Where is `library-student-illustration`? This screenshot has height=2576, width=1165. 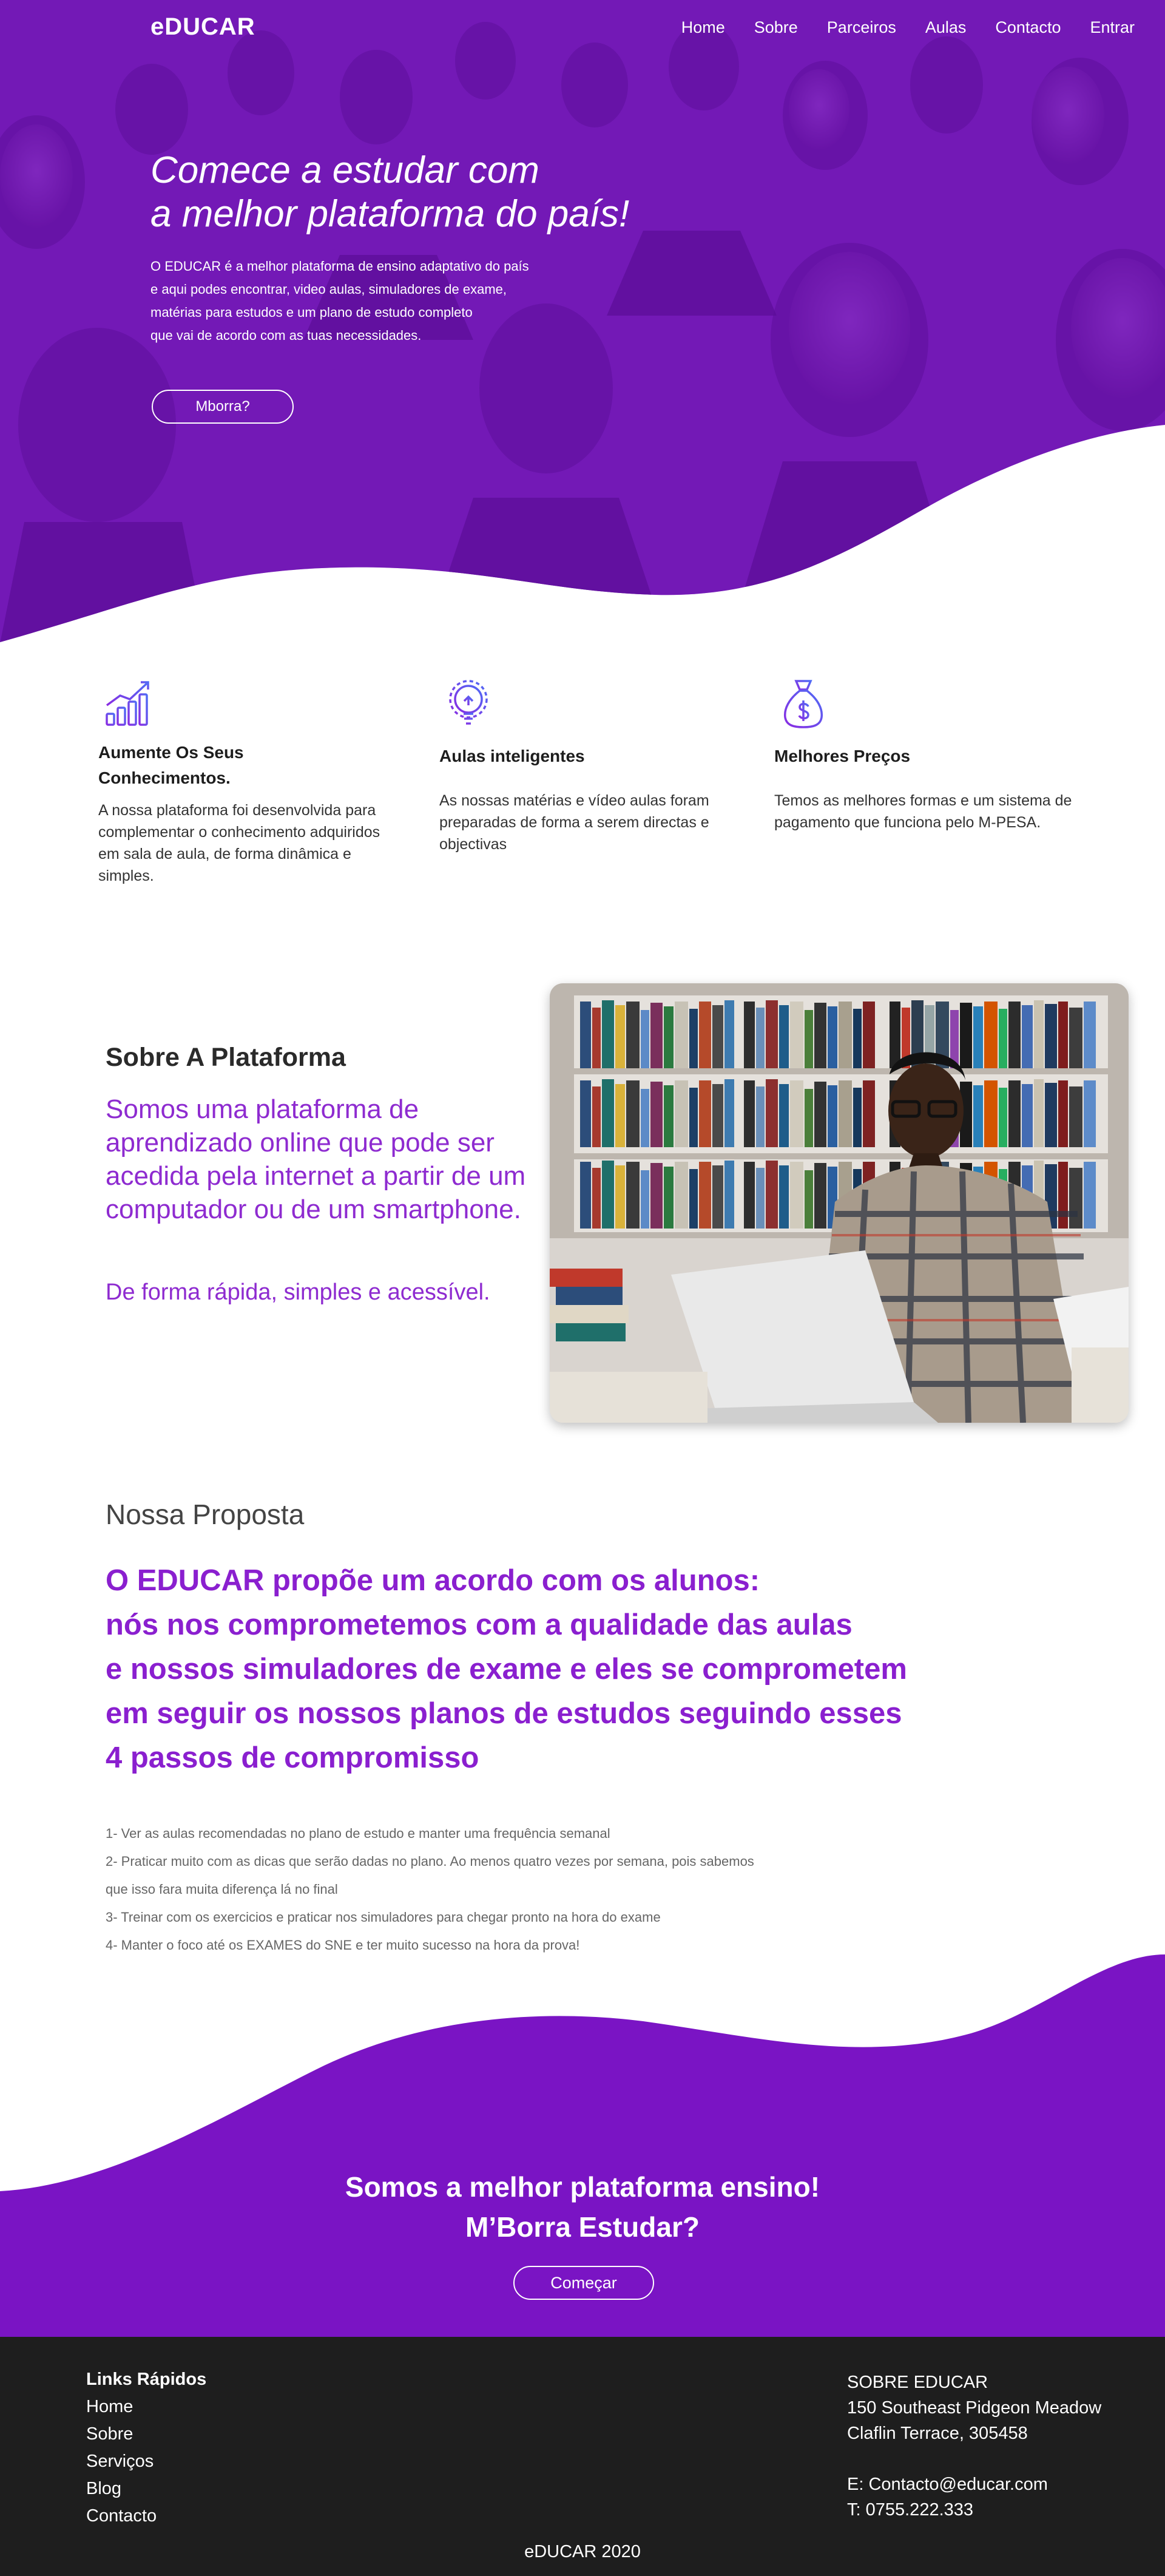 library-student-illustration is located at coordinates (839, 1203).